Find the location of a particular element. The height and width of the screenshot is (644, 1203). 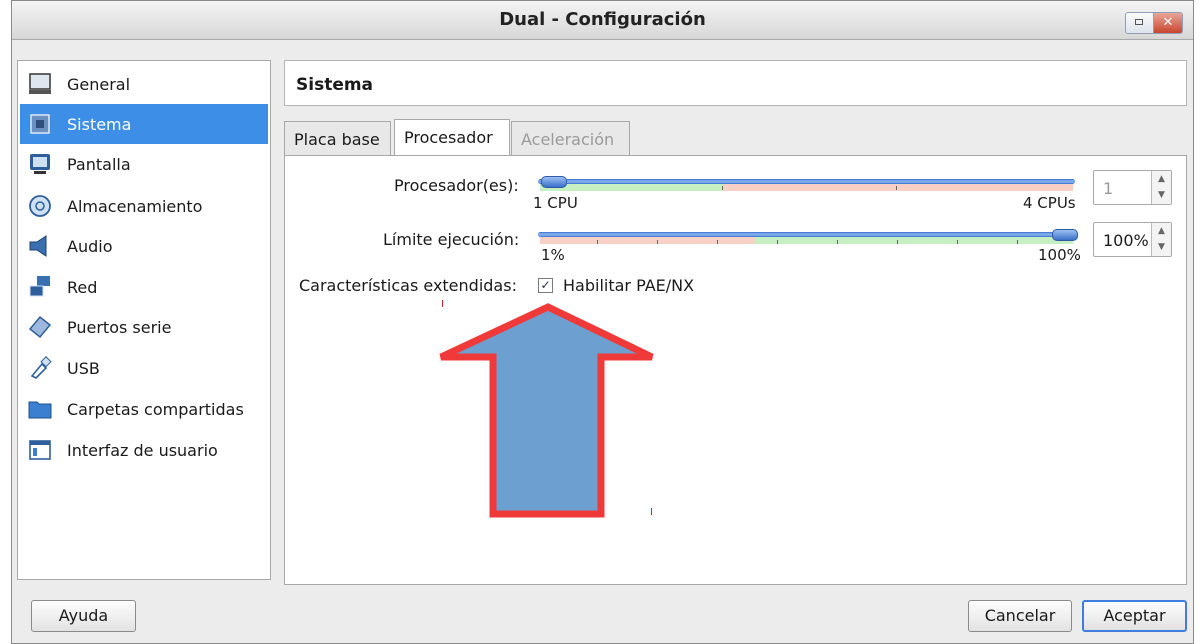

annotation-arrow is located at coordinates (546, 410).